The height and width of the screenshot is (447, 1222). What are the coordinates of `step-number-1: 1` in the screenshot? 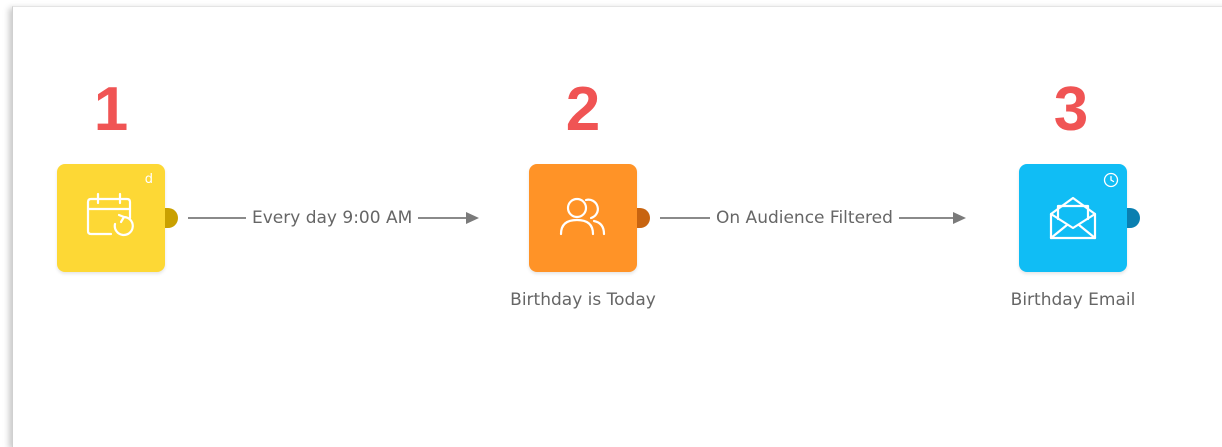 It's located at (111, 109).